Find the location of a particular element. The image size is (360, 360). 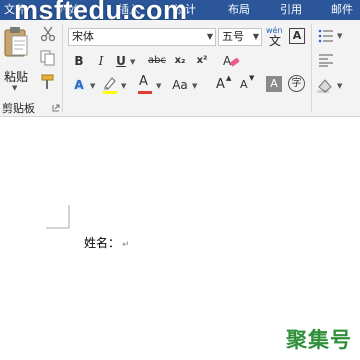

format-painter-icon is located at coordinates (48, 82).